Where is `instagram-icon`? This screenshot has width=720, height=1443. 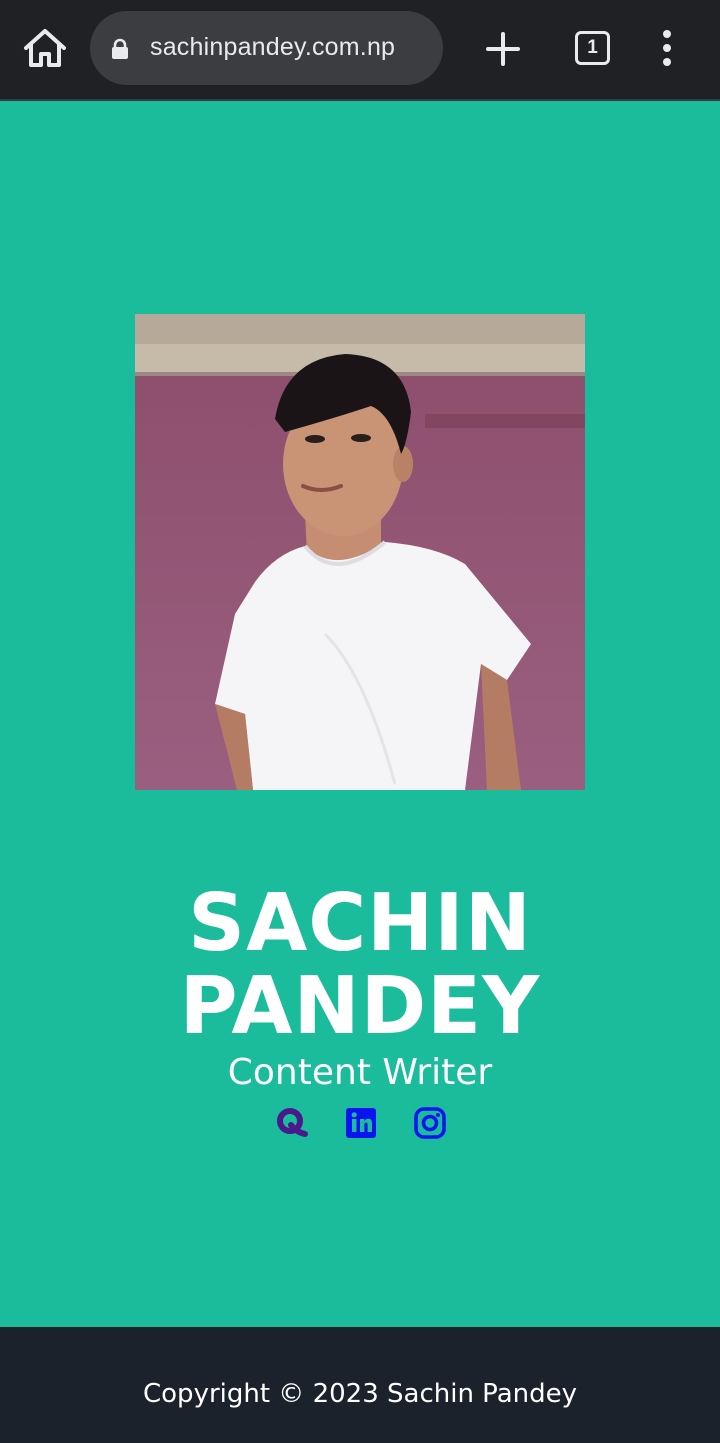 instagram-icon is located at coordinates (430, 1123).